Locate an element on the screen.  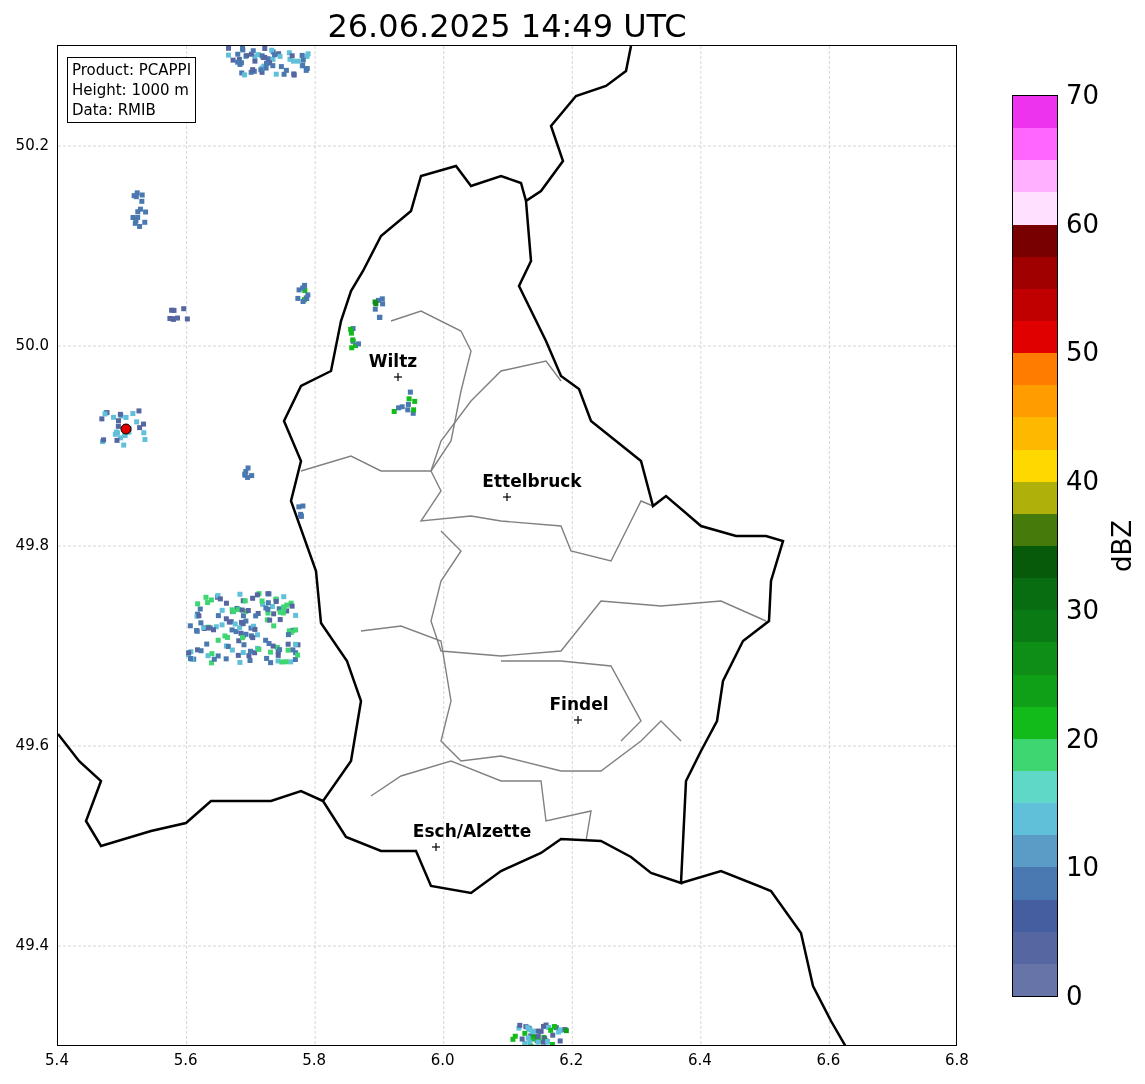
axis-tick-label: 6.6 is located at coordinates (828, 1060).